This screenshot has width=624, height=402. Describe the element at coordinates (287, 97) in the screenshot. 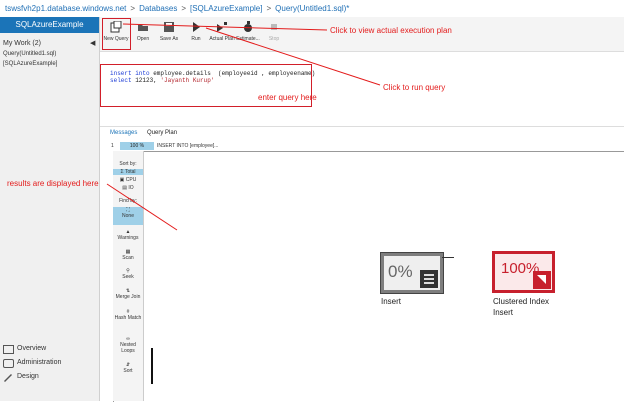

I see `annotation-enter-query: enter query here` at that location.